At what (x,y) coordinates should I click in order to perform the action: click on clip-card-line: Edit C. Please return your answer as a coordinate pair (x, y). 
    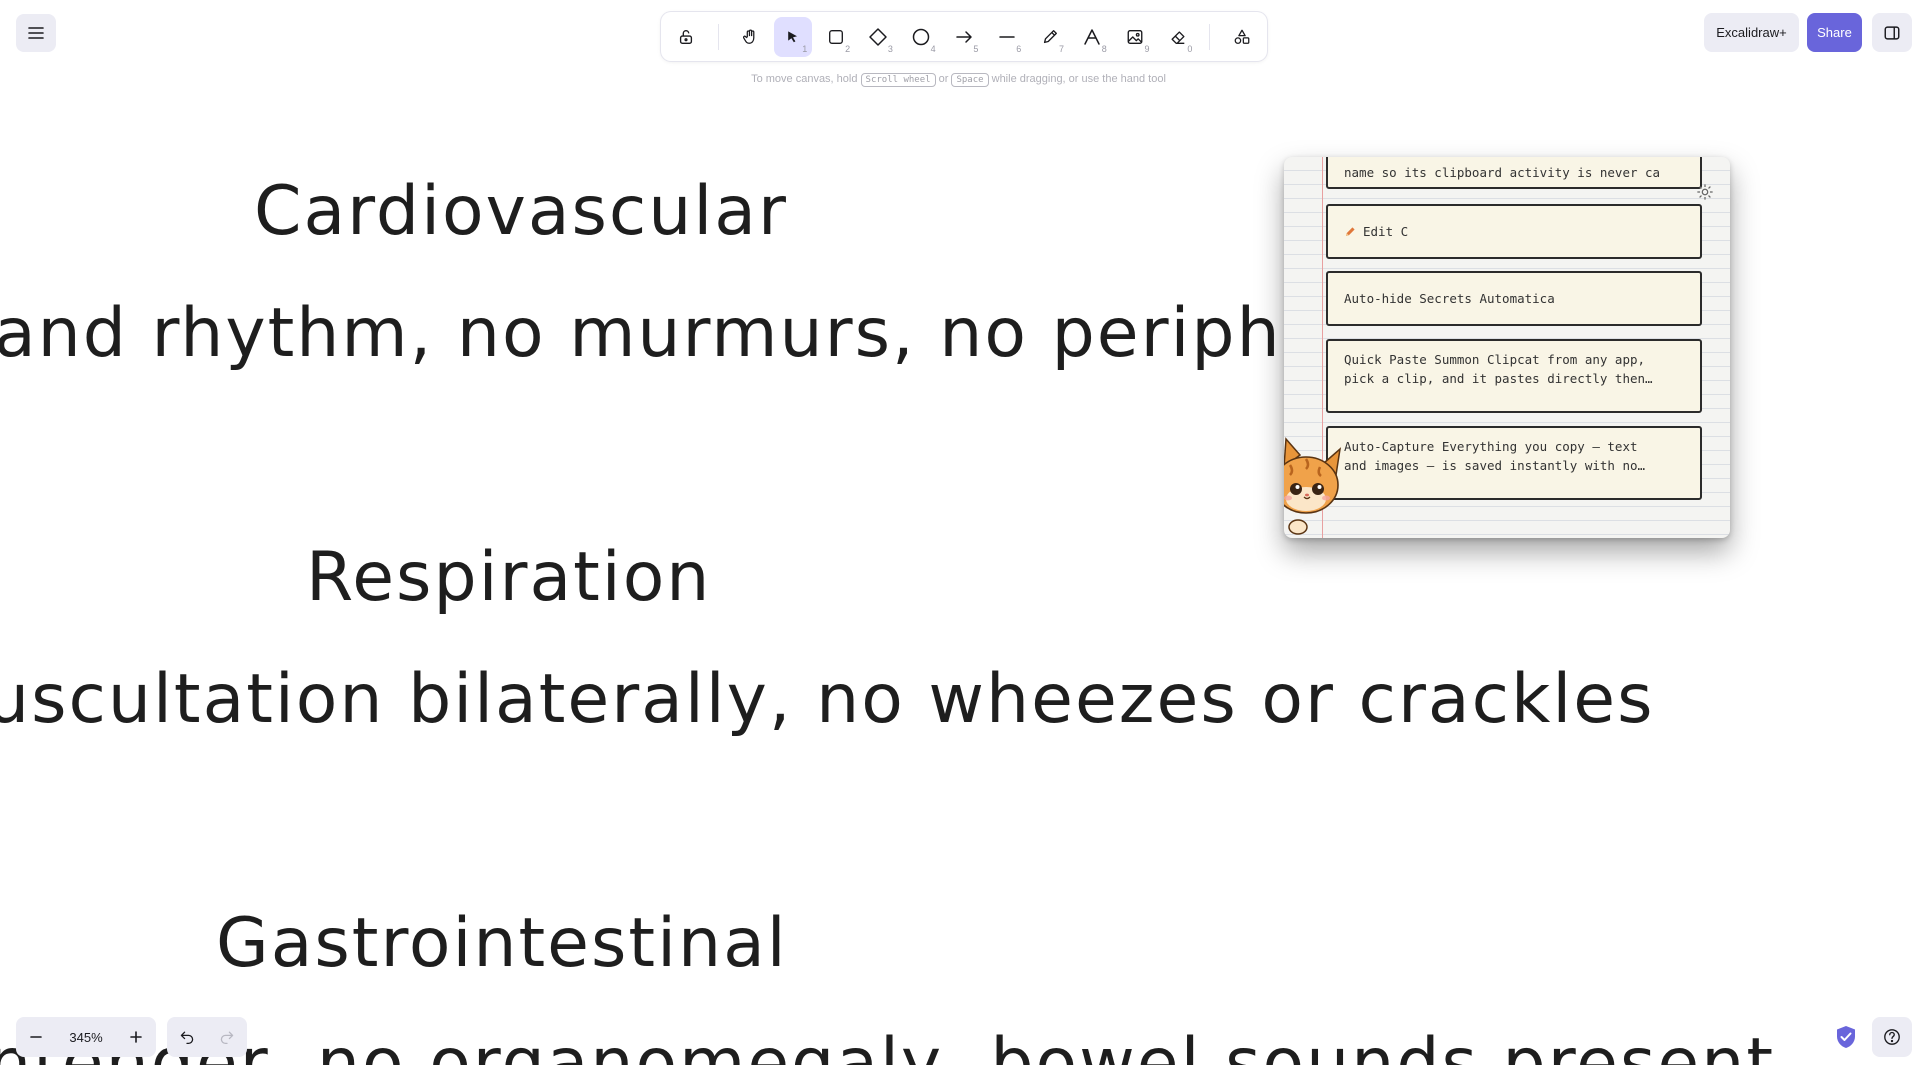
    Looking at the image, I should click on (1514, 231).